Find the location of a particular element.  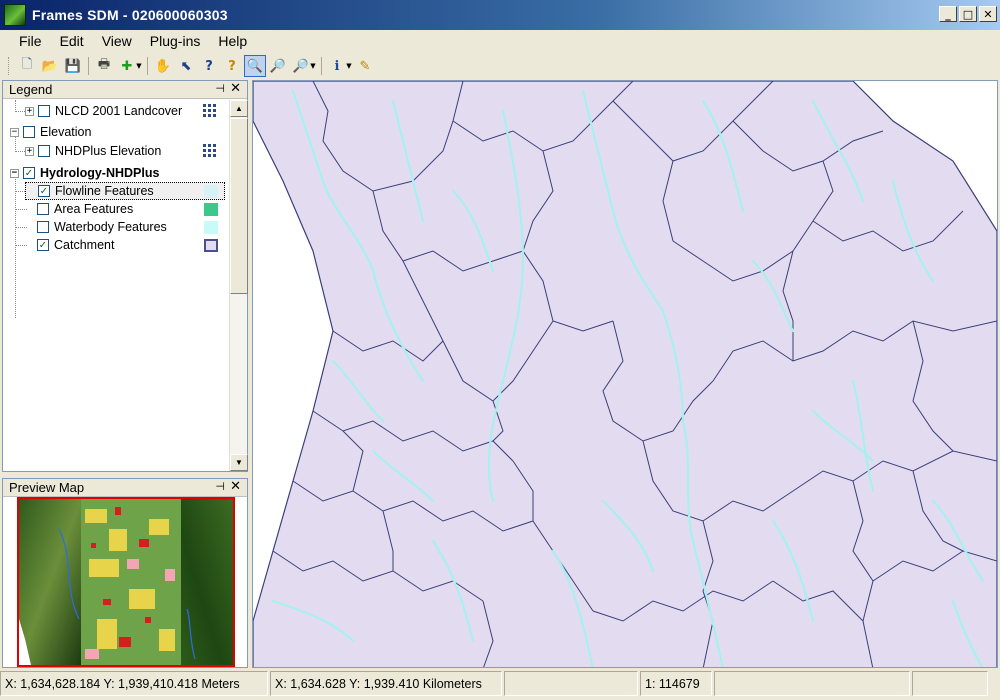

legend-header: Legend ⊣ ✕ is located at coordinates (125, 90).